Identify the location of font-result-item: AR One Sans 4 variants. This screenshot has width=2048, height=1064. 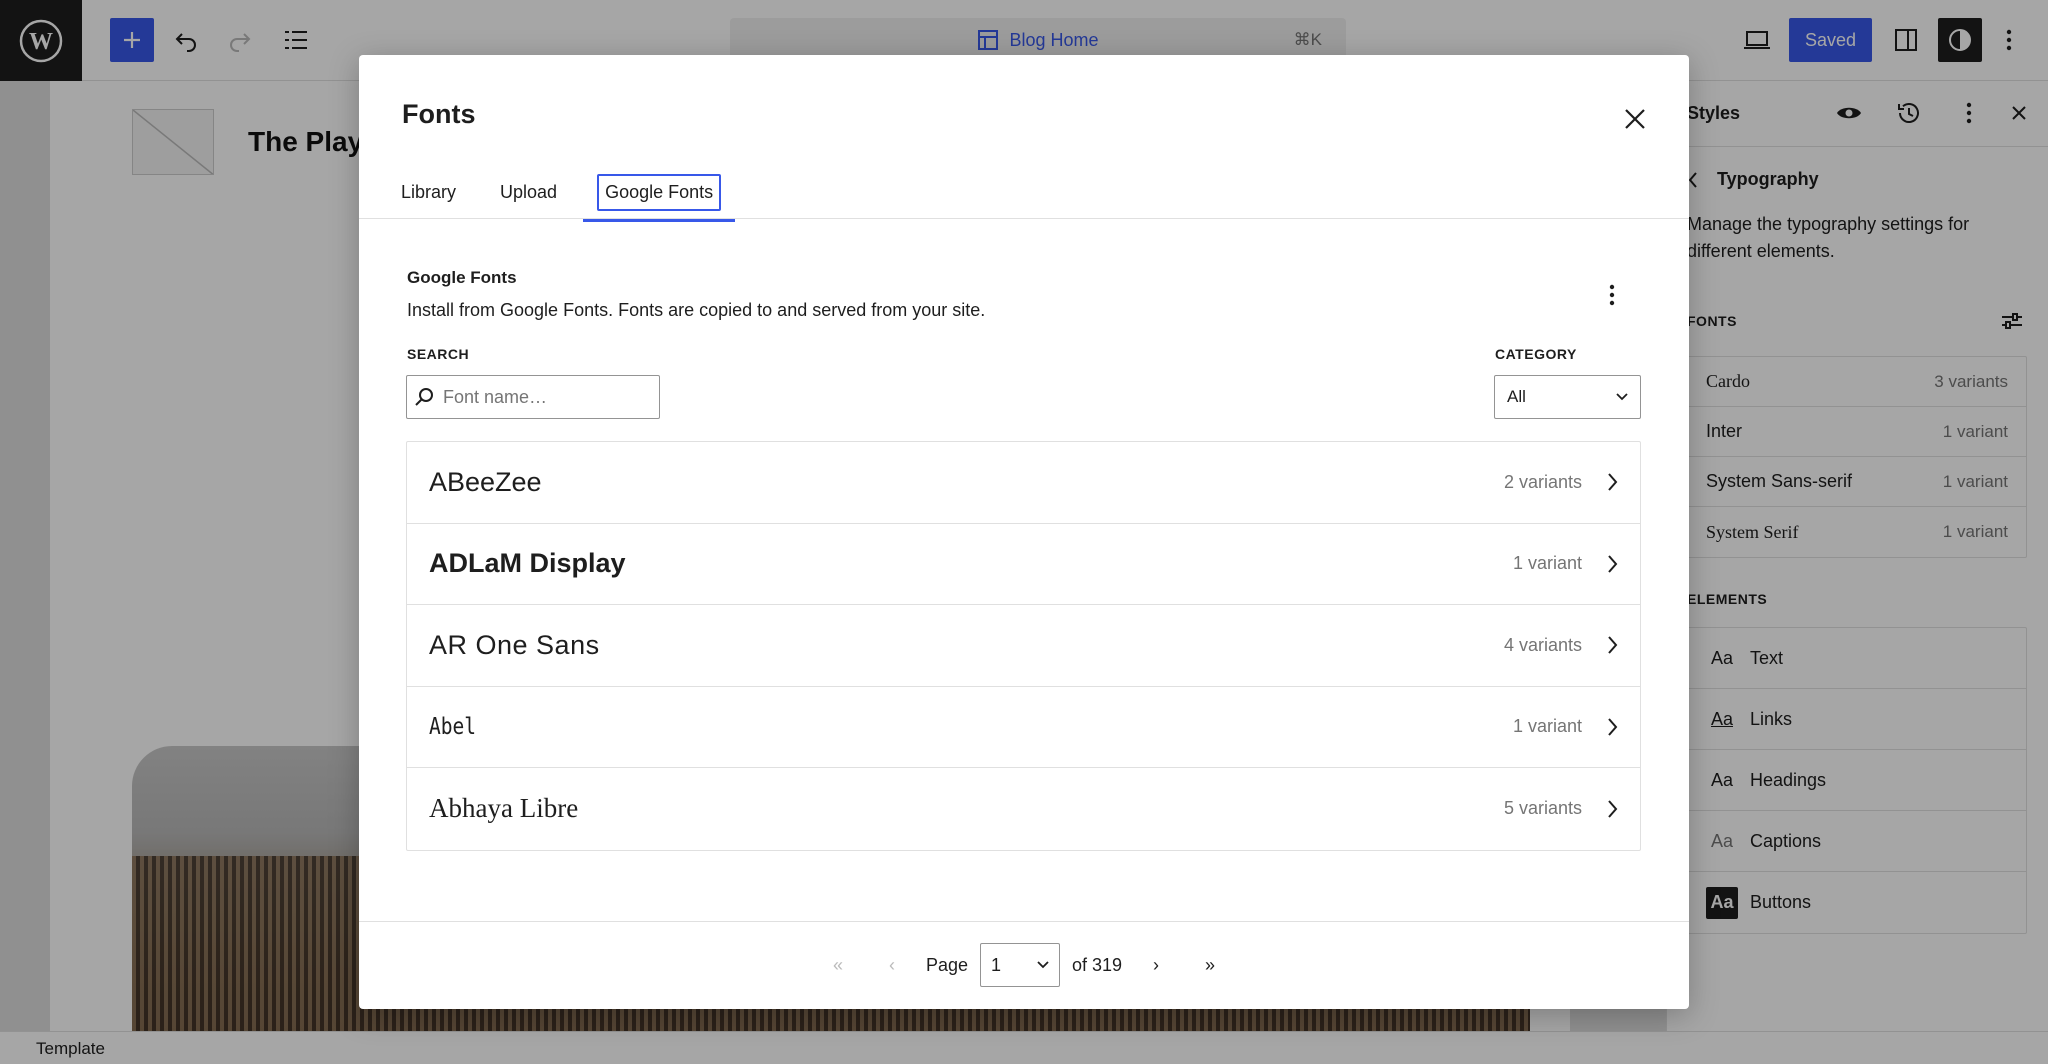
(1023, 646).